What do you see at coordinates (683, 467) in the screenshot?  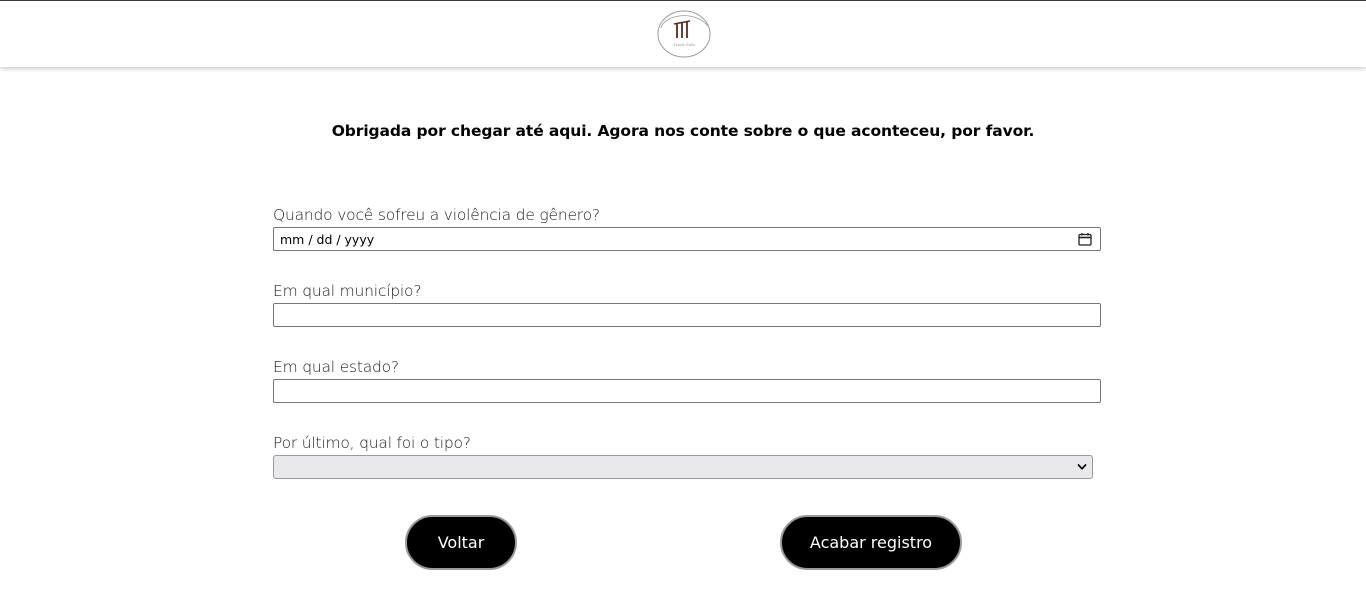 I see `type-select` at bounding box center [683, 467].